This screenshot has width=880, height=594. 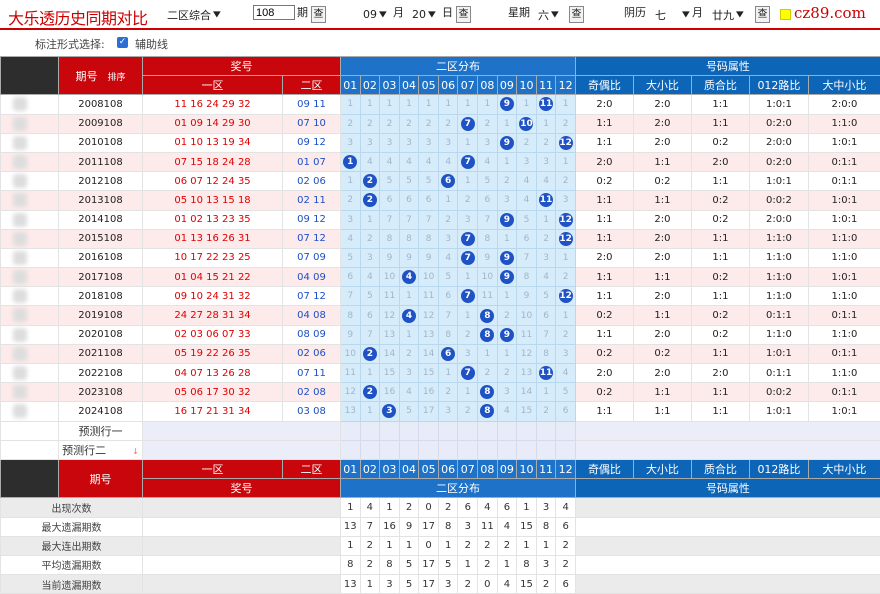 I want to click on front-numbers: 04 07 13 26 28, so click(x=213, y=373).